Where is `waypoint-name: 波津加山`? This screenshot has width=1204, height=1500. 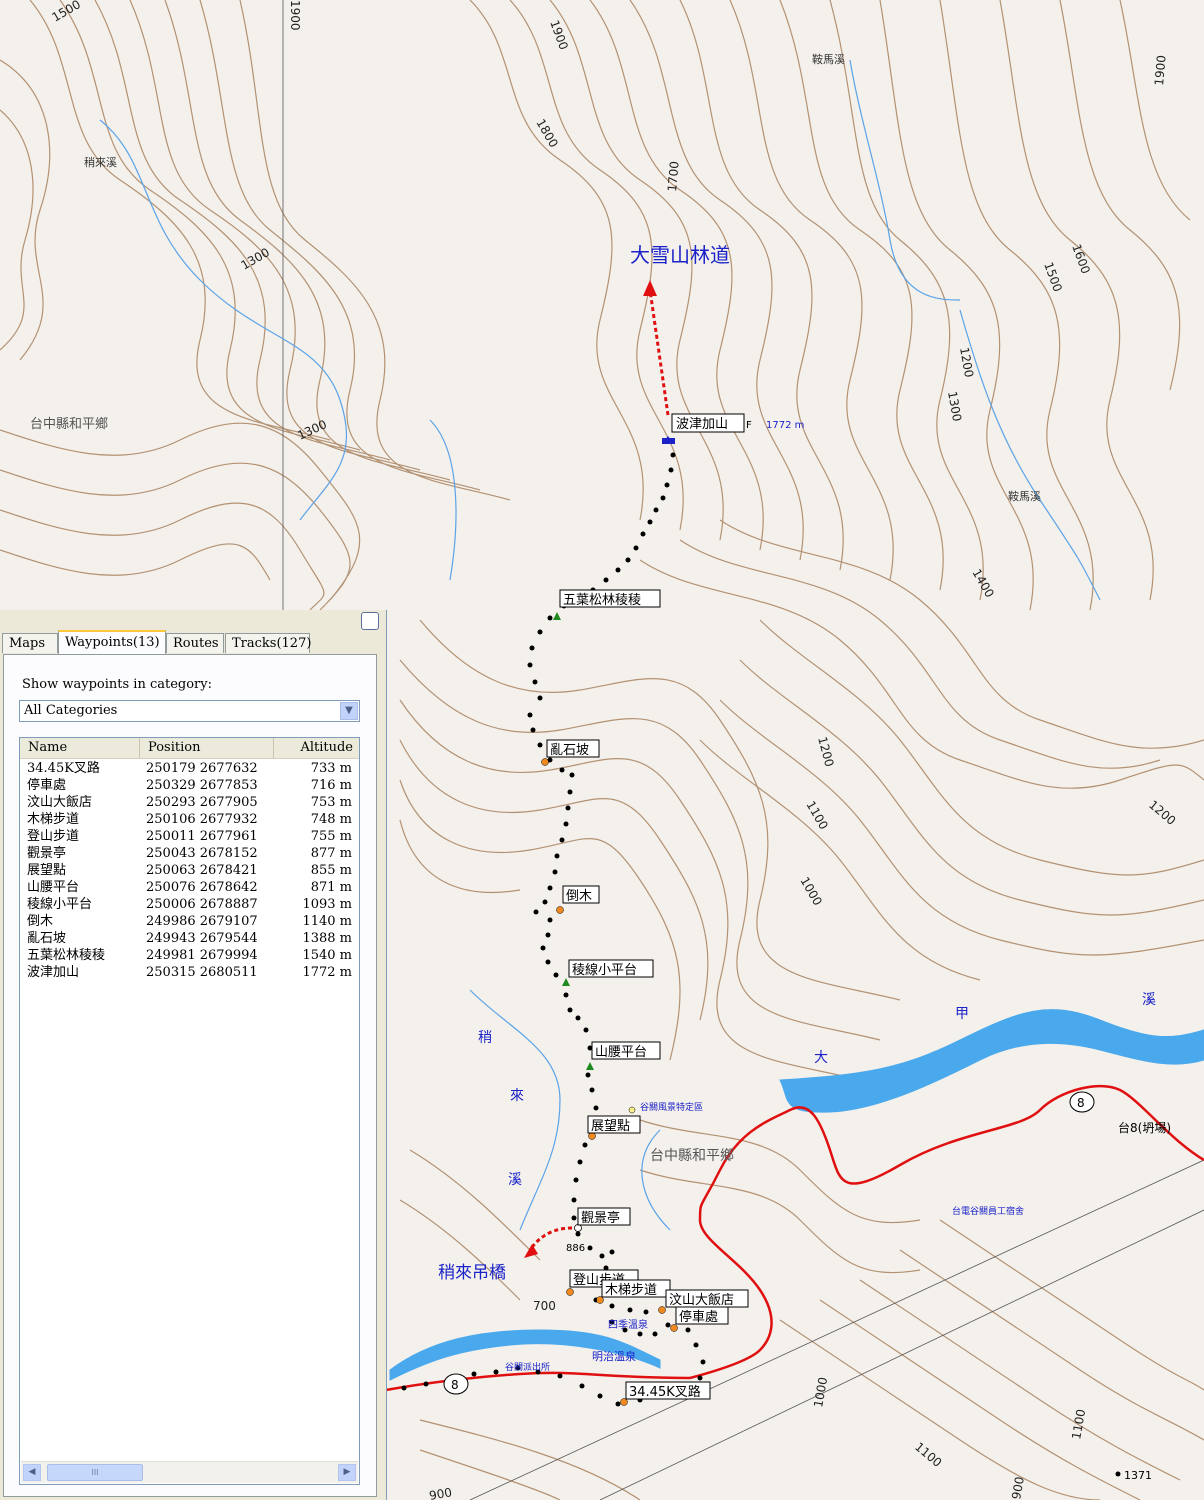 waypoint-name: 波津加山 is located at coordinates (53, 972).